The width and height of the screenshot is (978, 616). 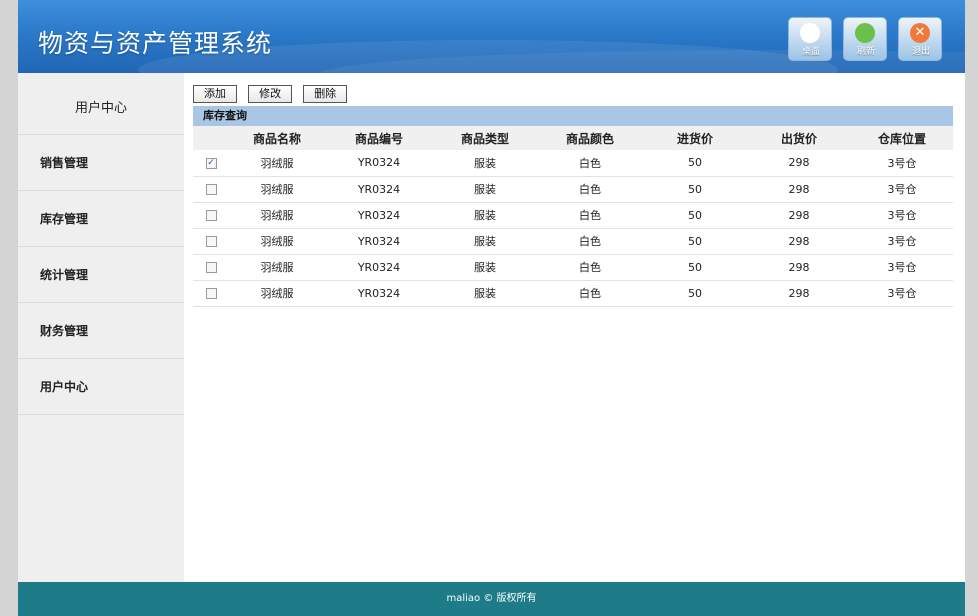 What do you see at coordinates (325, 94) in the screenshot?
I see `delete-button: 删除` at bounding box center [325, 94].